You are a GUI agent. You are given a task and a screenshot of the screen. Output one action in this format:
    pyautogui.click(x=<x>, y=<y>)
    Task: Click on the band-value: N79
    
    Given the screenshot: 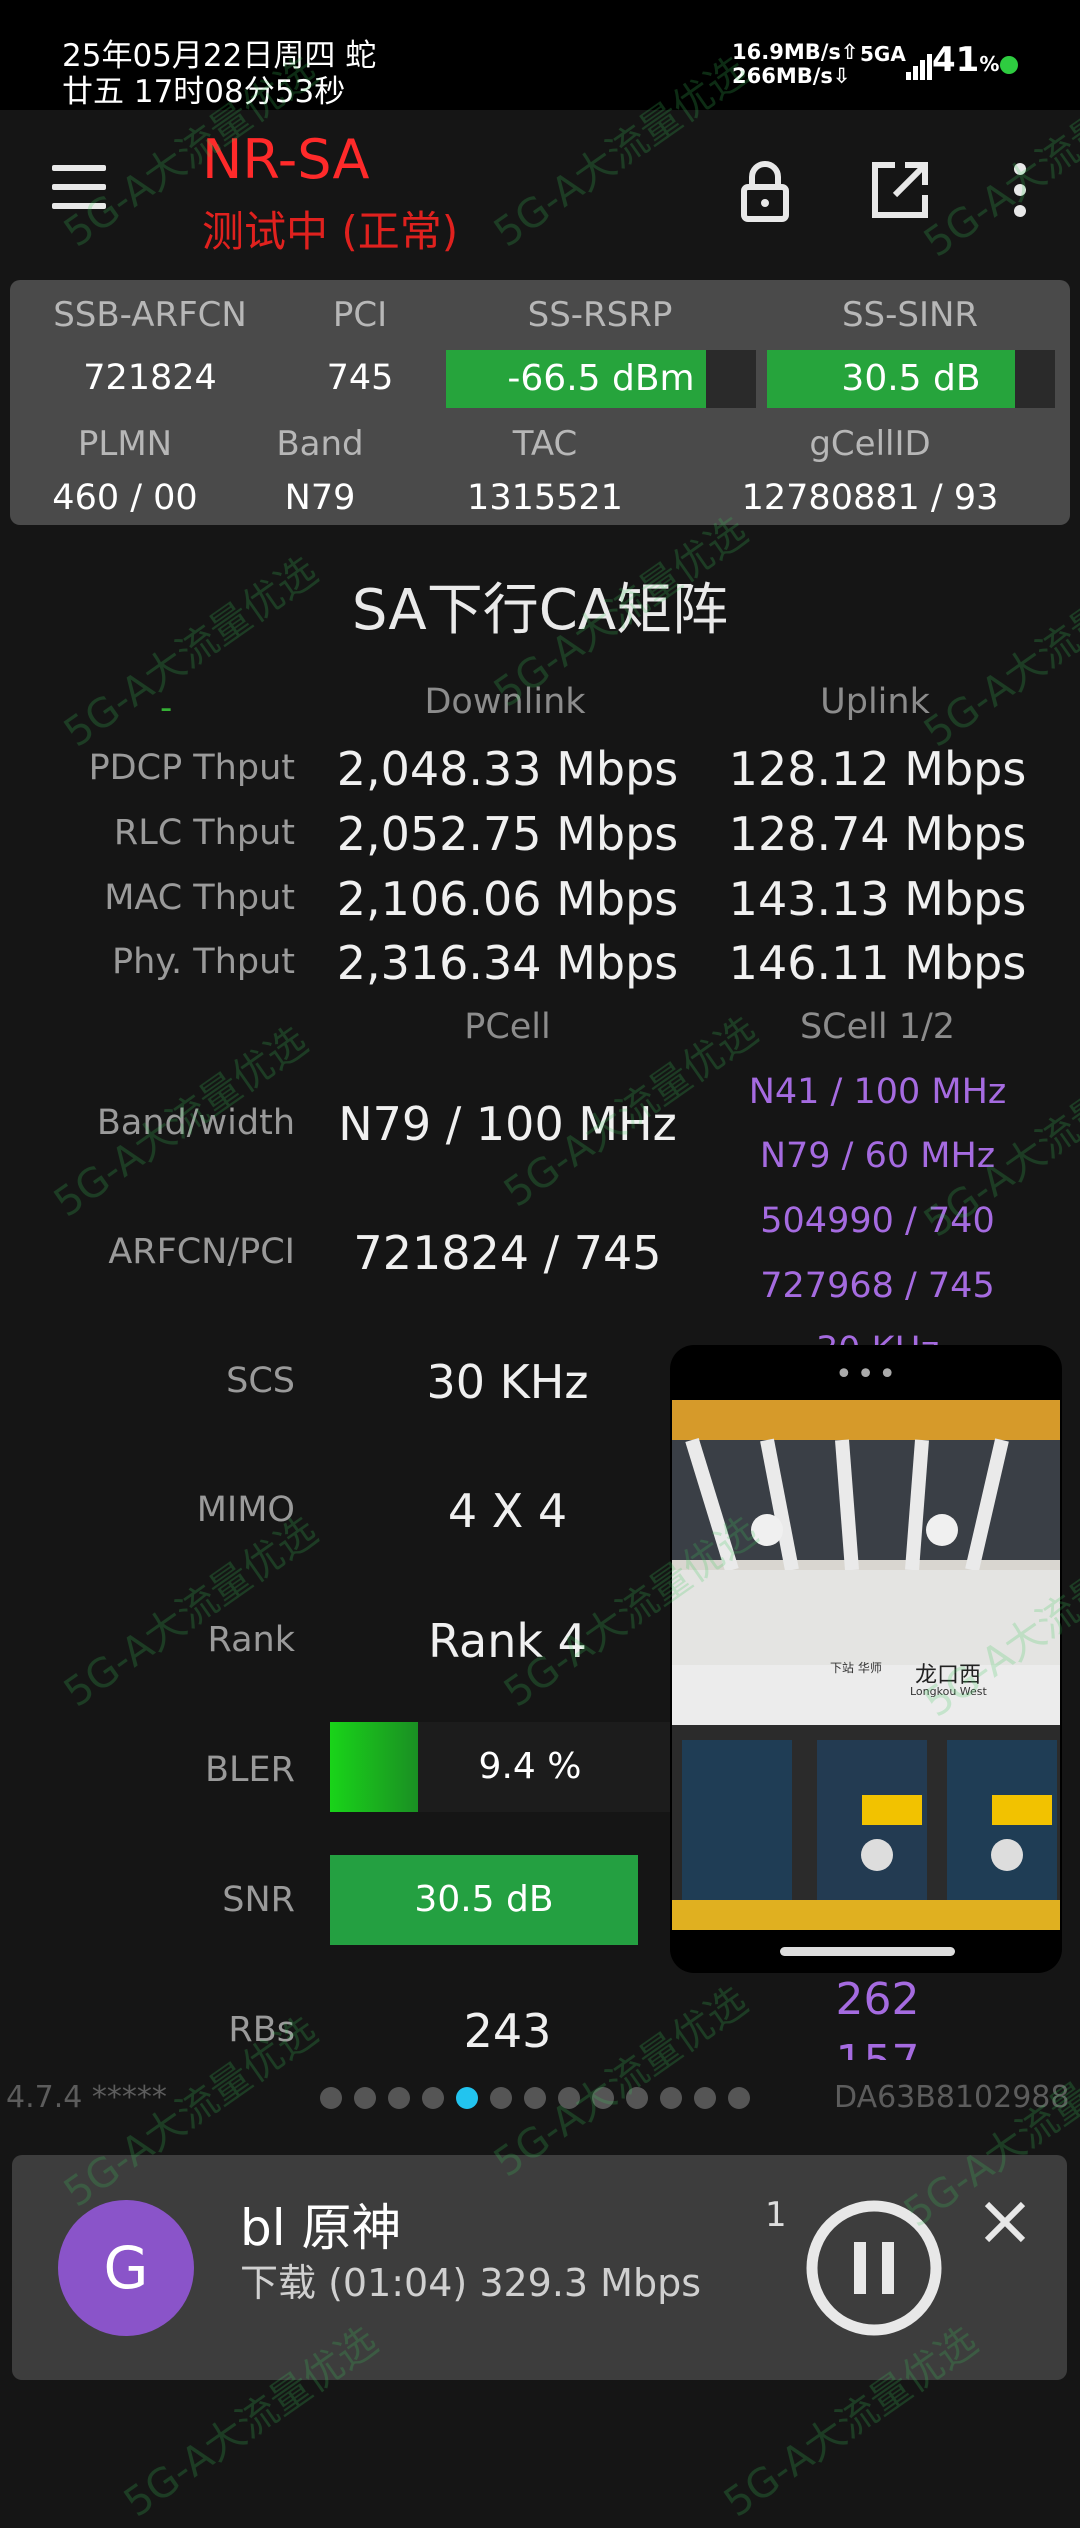 What is the action you would take?
    pyautogui.click(x=320, y=498)
    